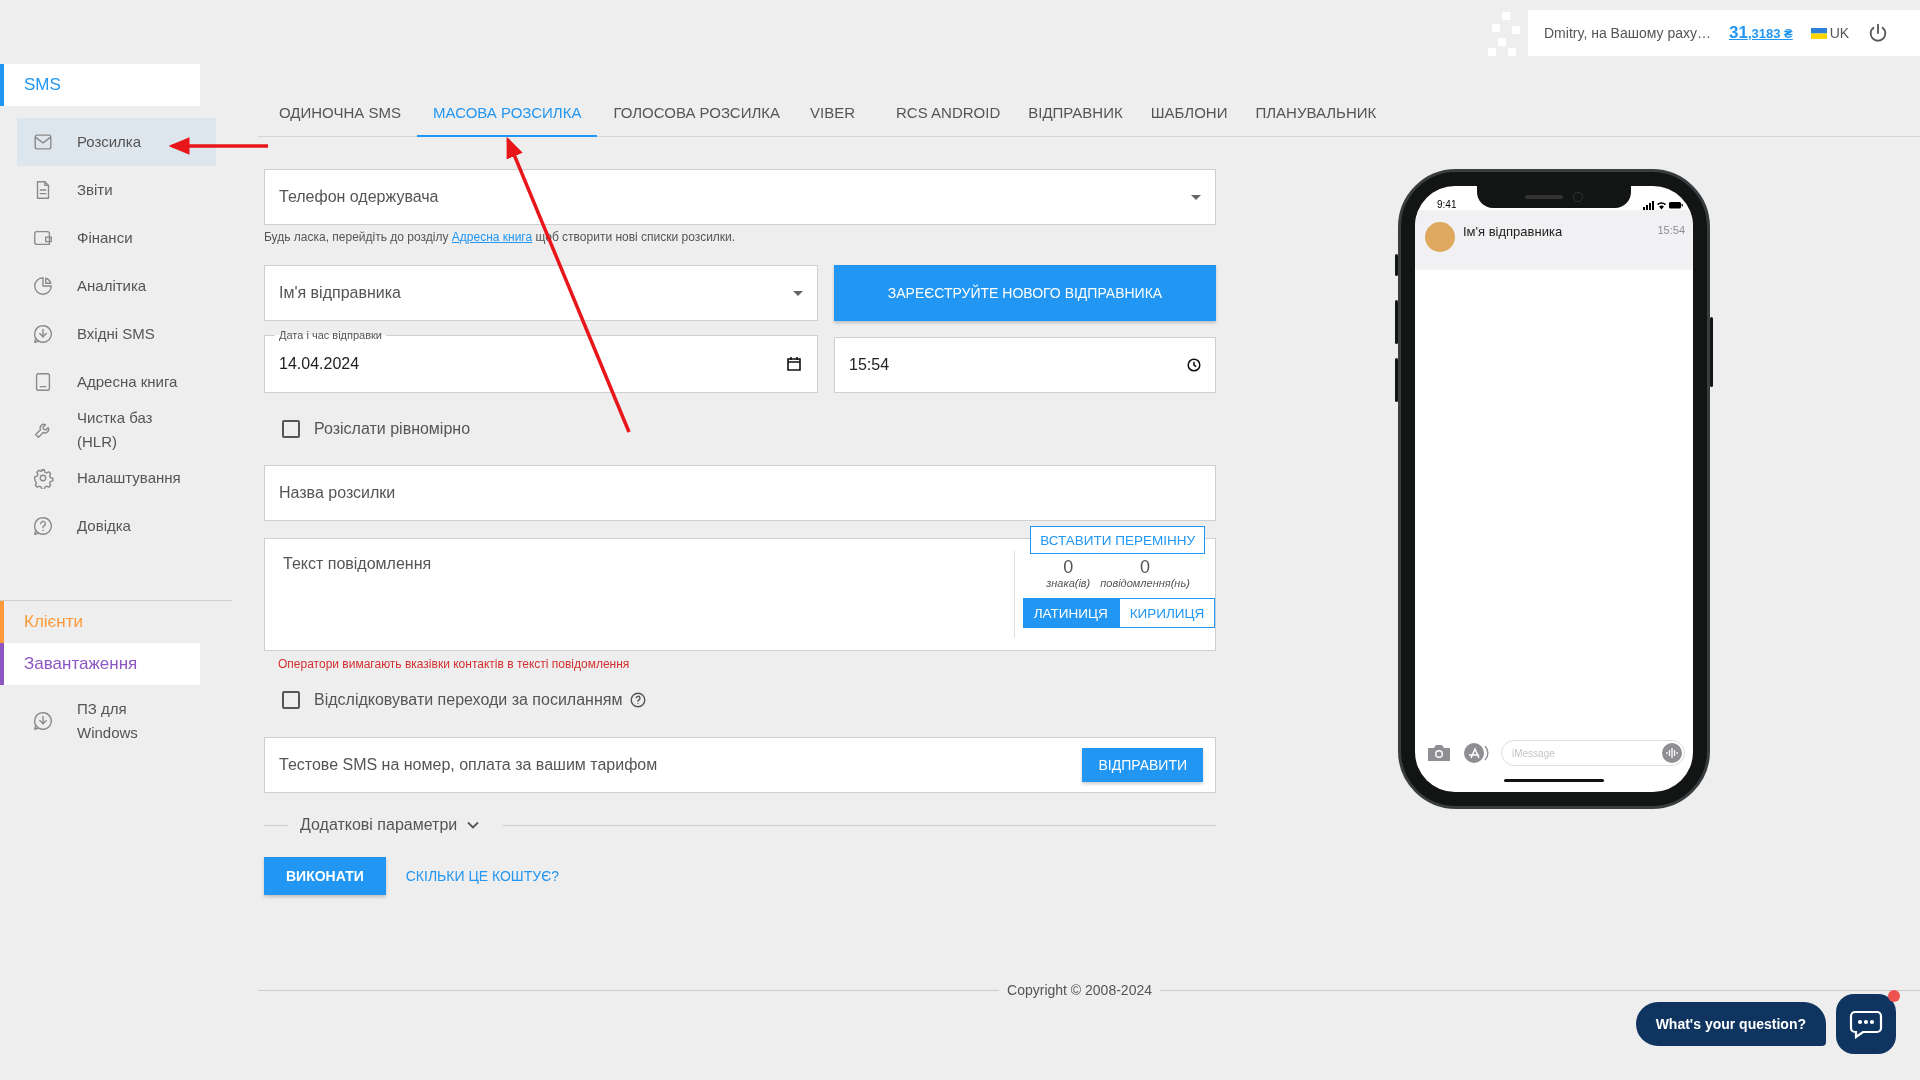 The height and width of the screenshot is (1080, 1920). I want to click on sidebar-item: Розсилка, so click(116, 142).